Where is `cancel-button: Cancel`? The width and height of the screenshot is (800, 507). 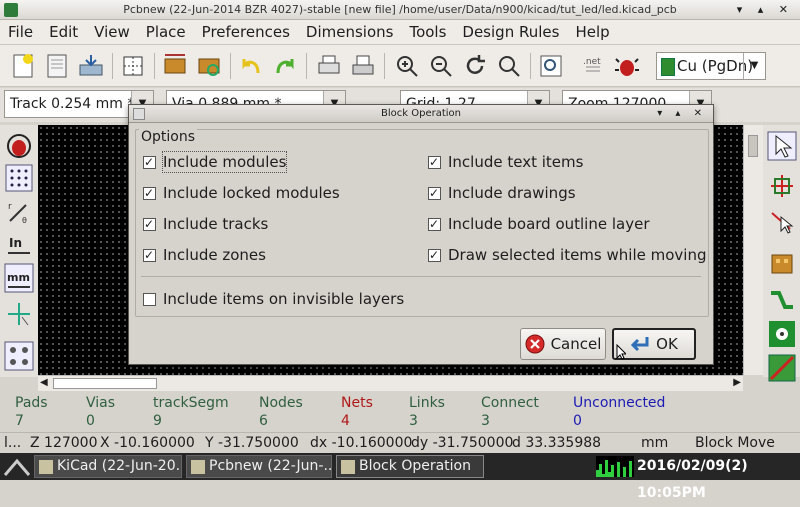 cancel-button: Cancel is located at coordinates (563, 344).